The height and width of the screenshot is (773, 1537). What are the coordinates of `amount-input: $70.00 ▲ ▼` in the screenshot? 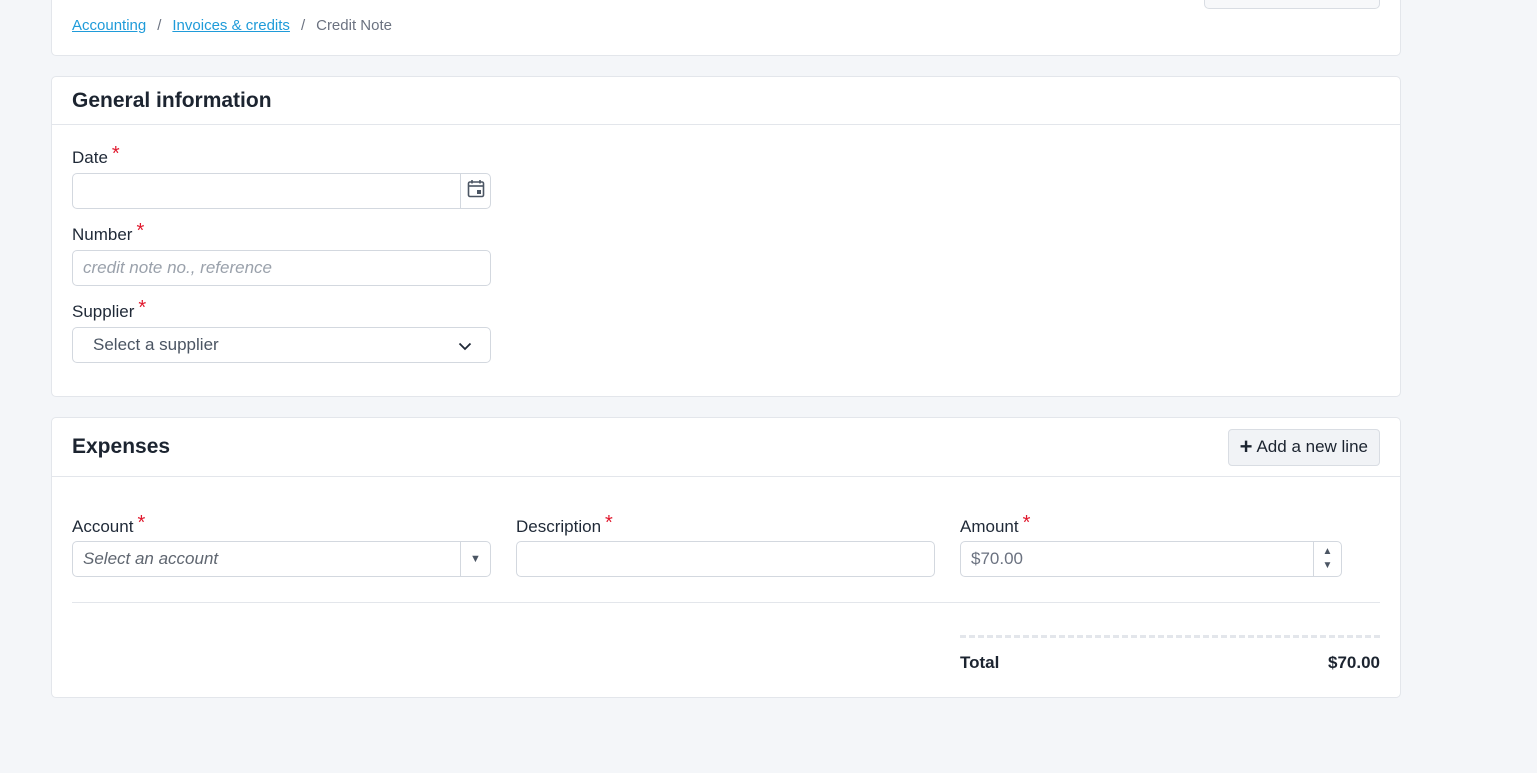 It's located at (1151, 559).